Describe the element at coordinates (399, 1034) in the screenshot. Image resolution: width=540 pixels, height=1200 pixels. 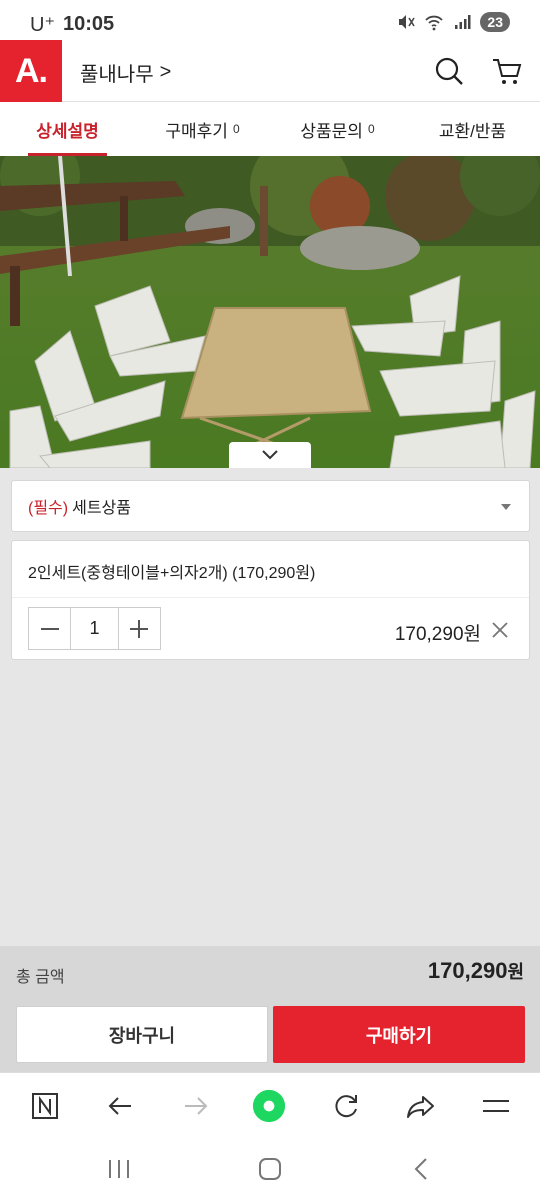
I see `buy-now-button: 구매하기` at that location.